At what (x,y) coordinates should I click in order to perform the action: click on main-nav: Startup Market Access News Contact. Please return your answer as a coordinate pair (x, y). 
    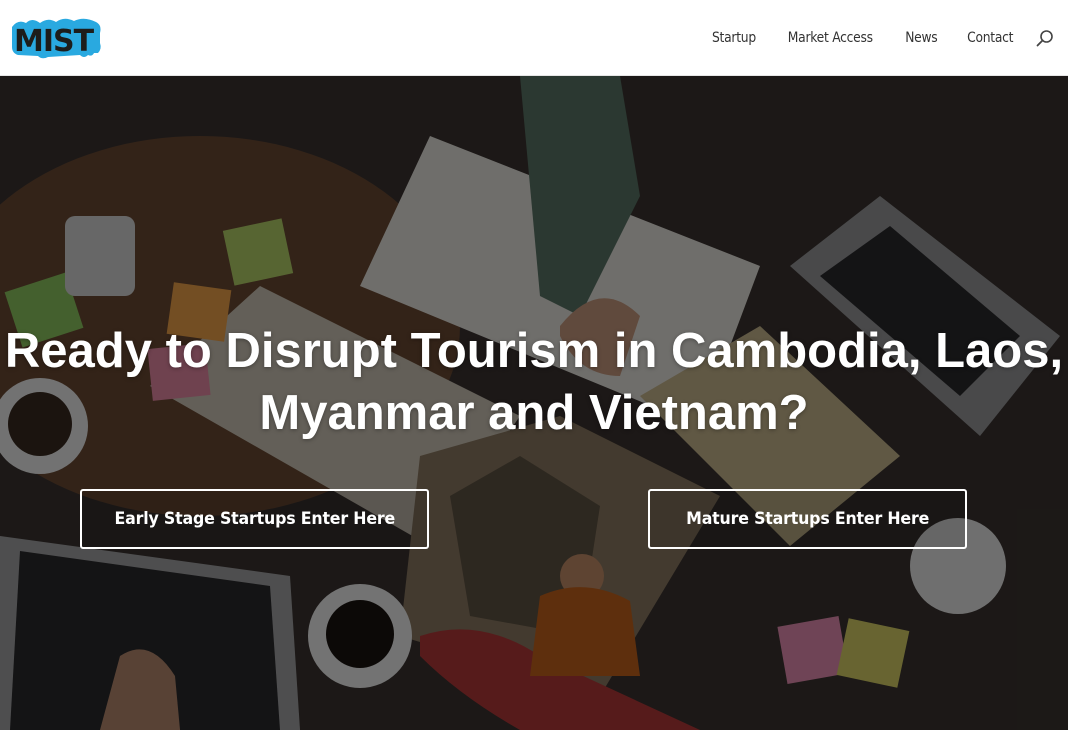
    Looking at the image, I should click on (863, 38).